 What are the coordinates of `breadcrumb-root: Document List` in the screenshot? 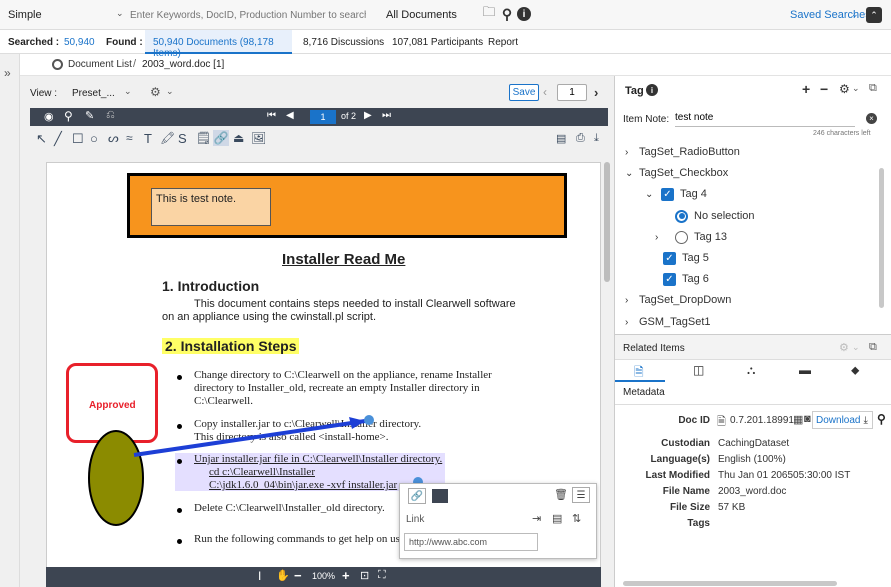 It's located at (100, 64).